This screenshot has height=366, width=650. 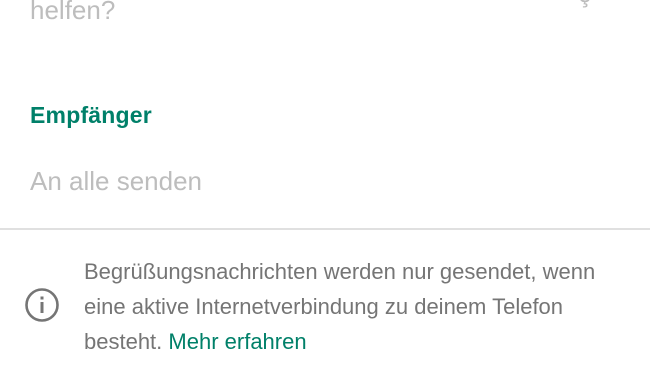 What do you see at coordinates (72, 14) in the screenshot?
I see `message-preview-text: helfen?` at bounding box center [72, 14].